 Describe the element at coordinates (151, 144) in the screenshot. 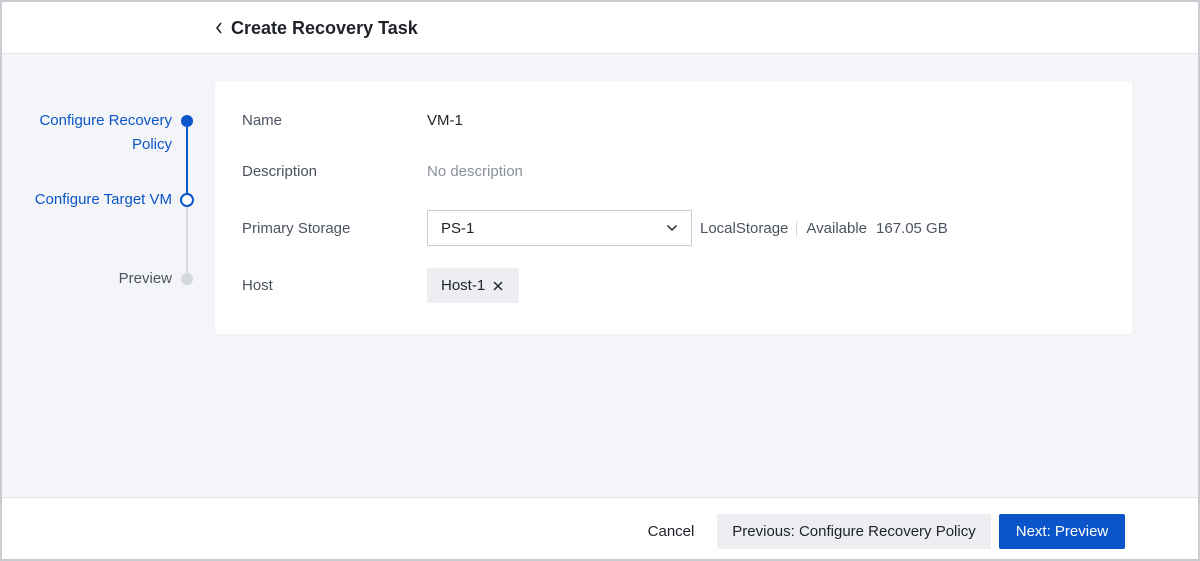

I see `step-label-line2: Policy` at that location.